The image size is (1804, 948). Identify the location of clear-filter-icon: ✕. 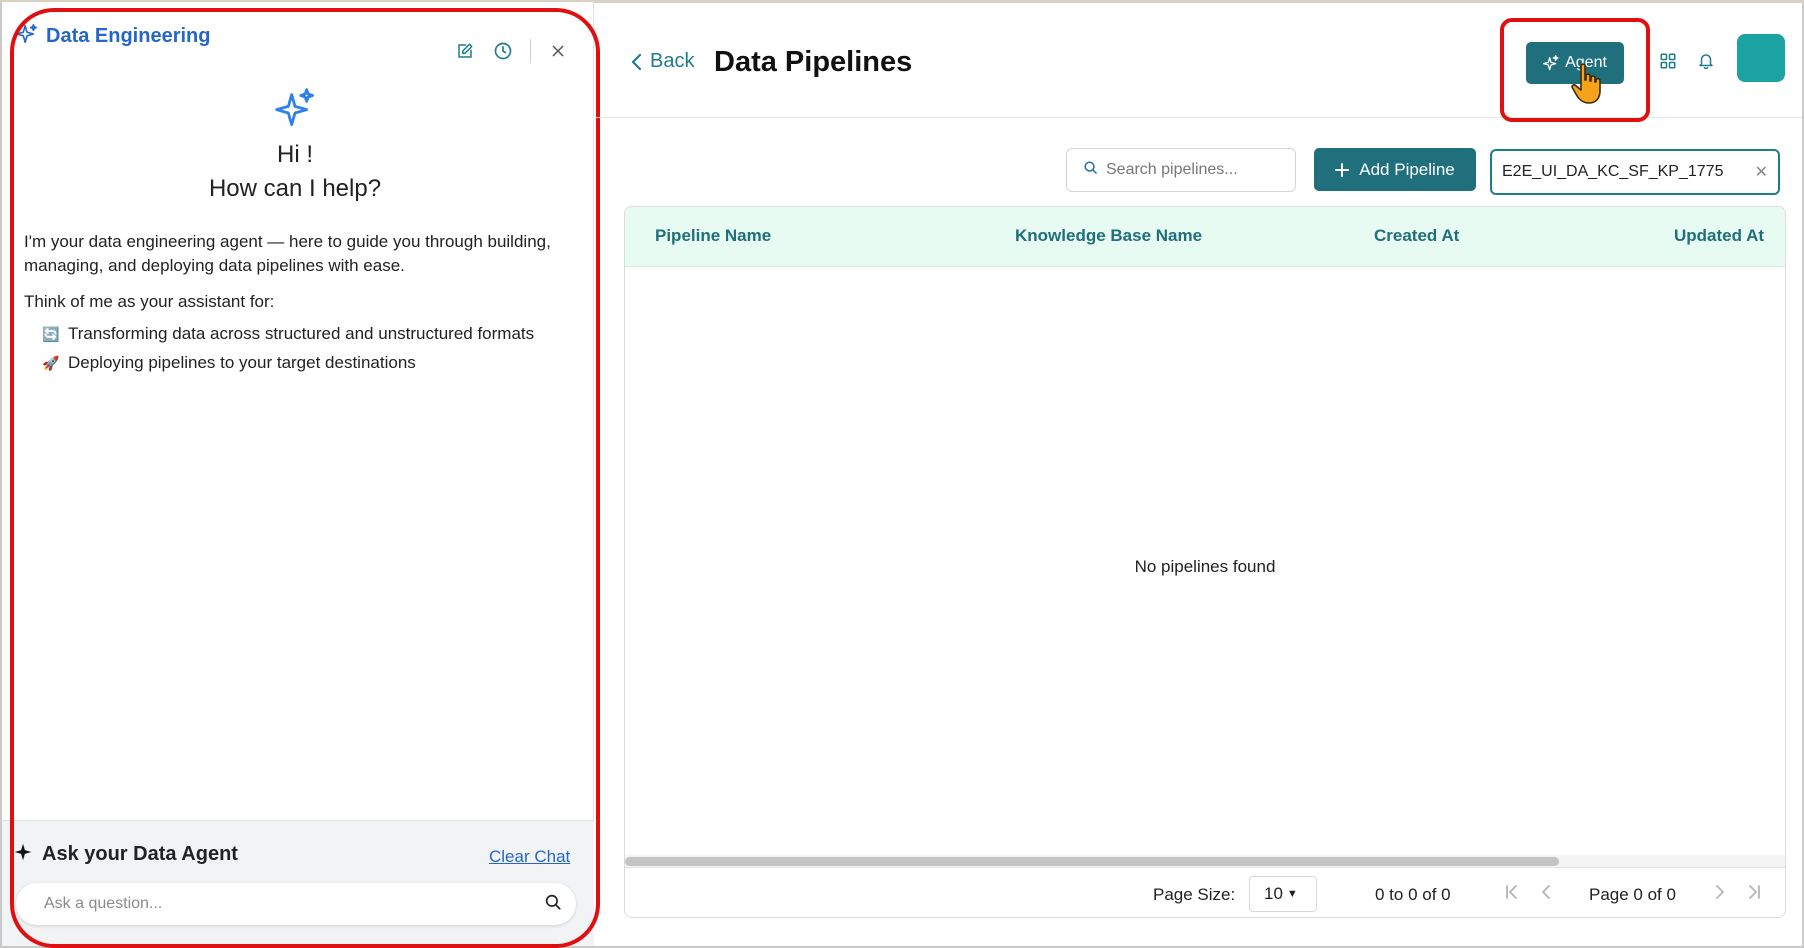
(1761, 172).